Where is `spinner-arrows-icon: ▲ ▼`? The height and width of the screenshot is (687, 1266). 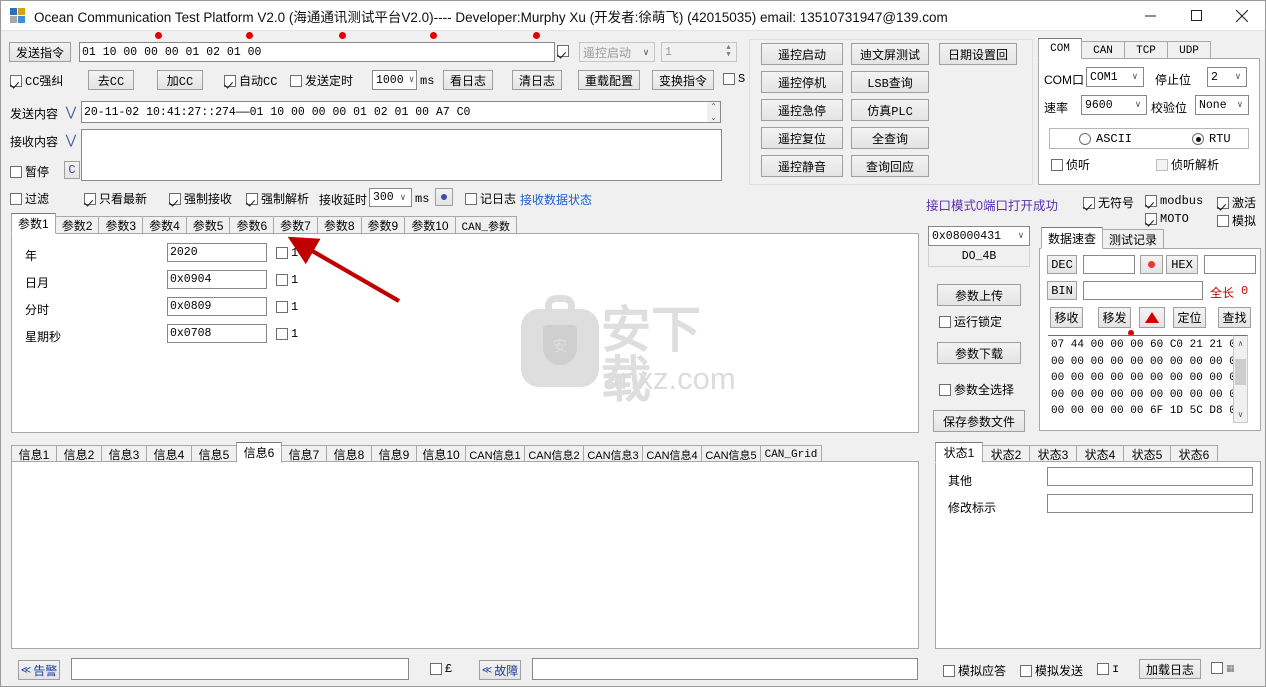 spinner-arrows-icon: ▲ ▼ is located at coordinates (728, 52).